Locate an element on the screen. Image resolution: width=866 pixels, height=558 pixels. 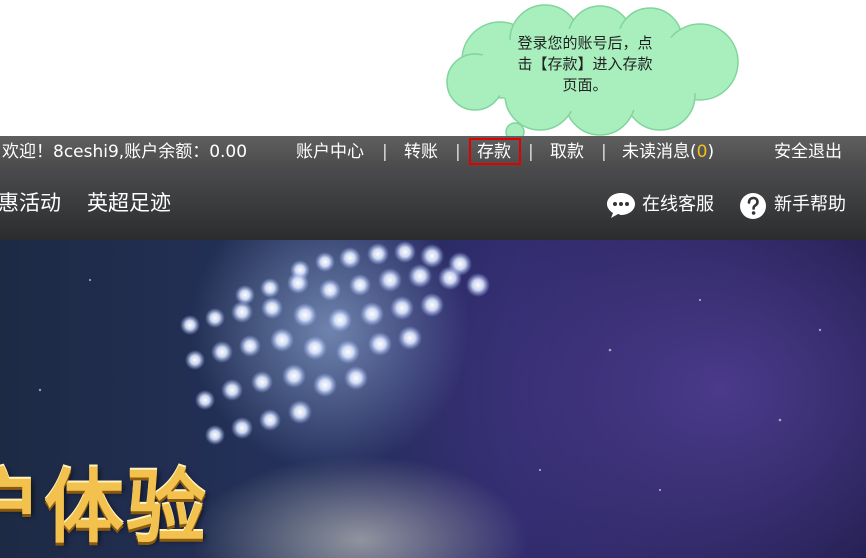
hero-slogan: 户体验 is located at coordinates (104, 507).